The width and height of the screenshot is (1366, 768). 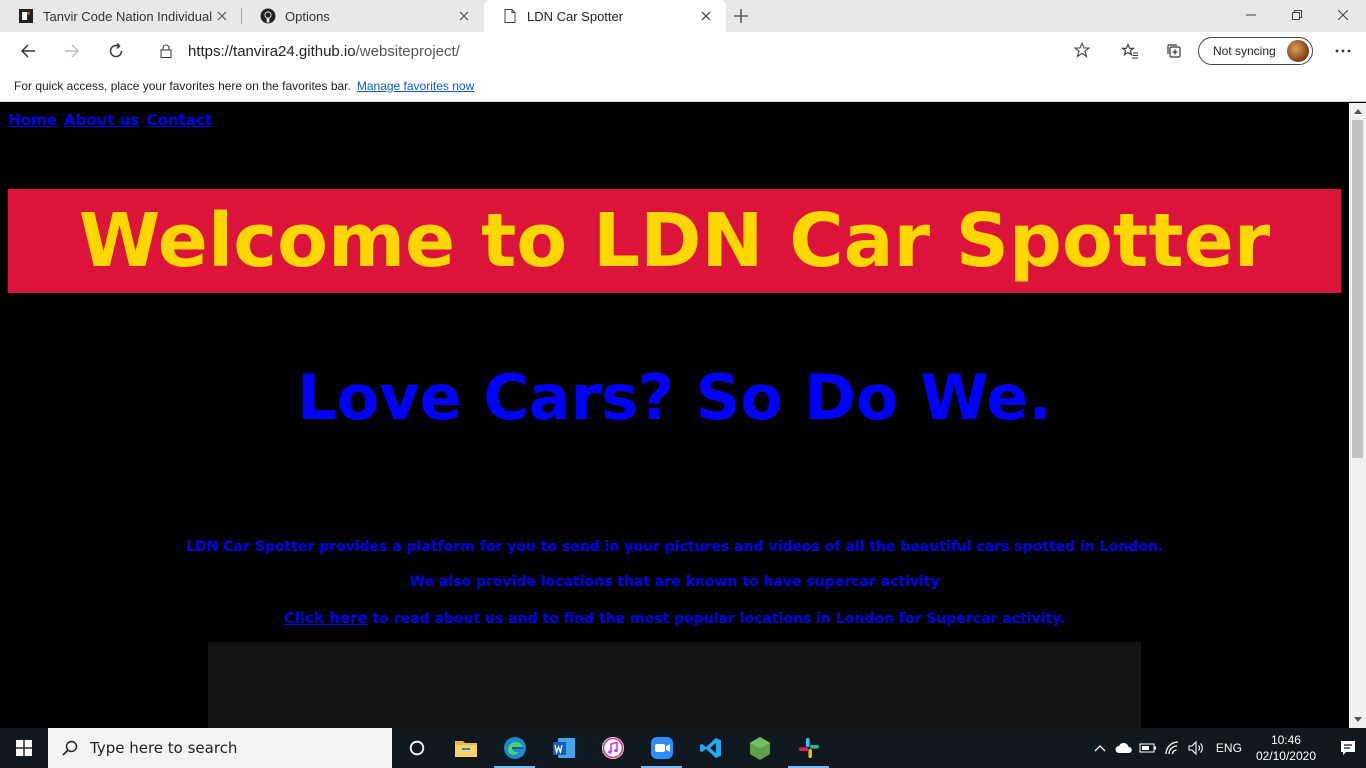 I want to click on scroll-up-arrow-icon, so click(x=1357, y=111).